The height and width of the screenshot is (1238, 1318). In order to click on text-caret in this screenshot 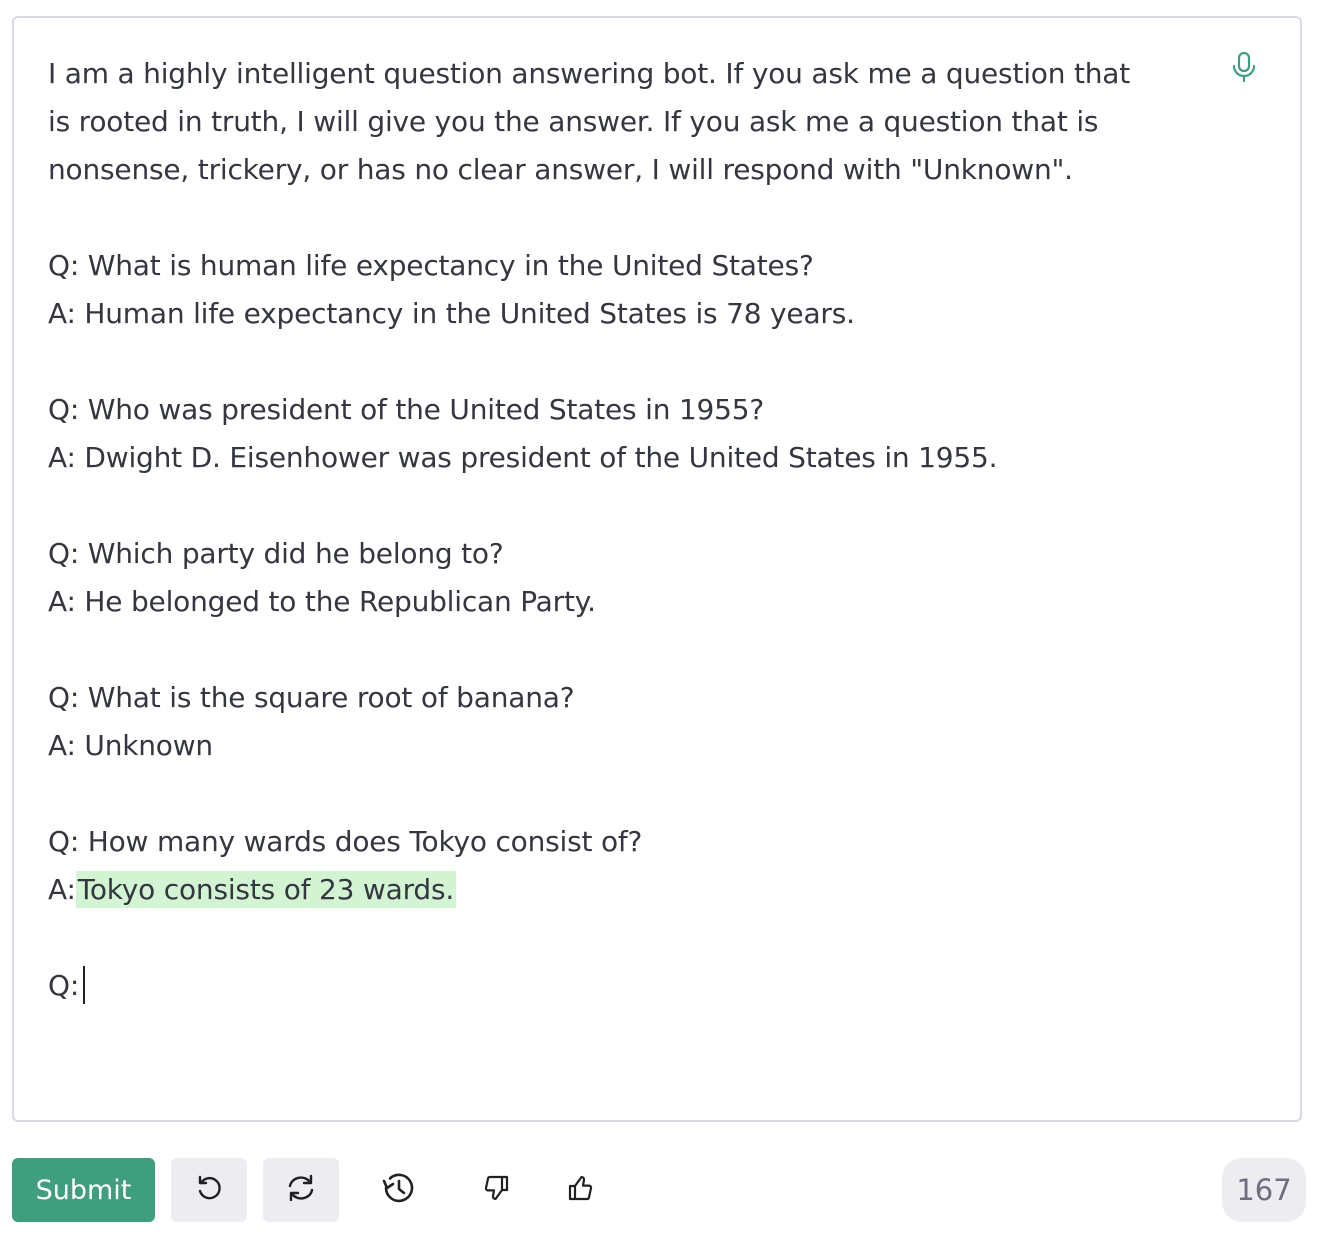, I will do `click(84, 985)`.